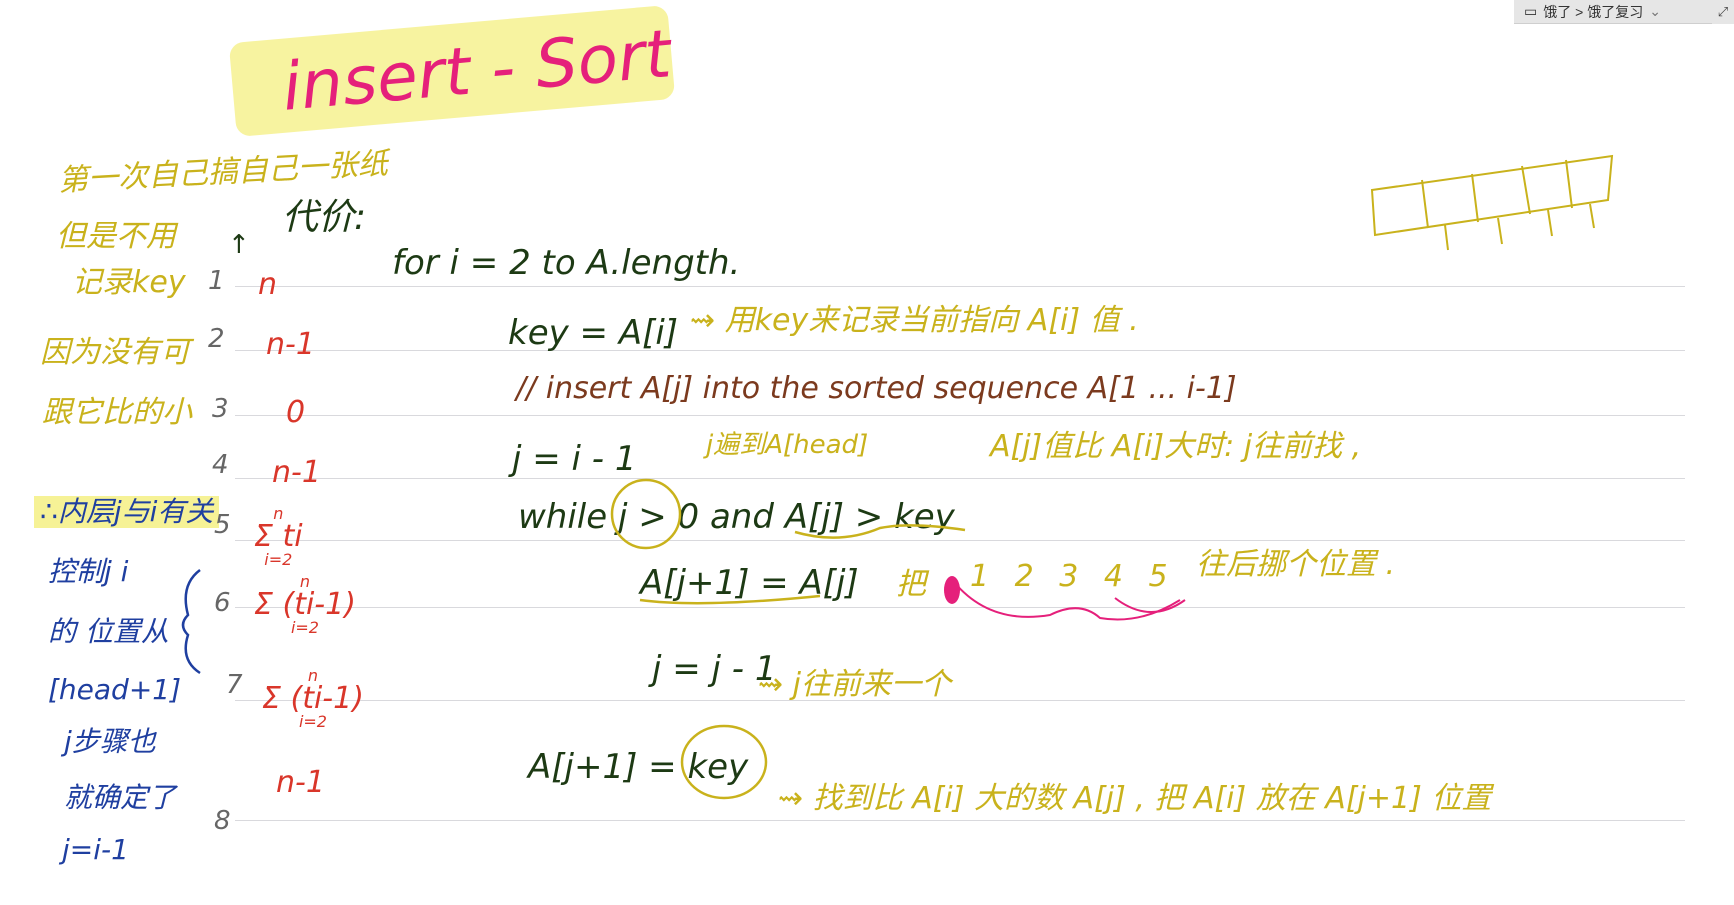  I want to click on annotation-j-head: j遍到A[head], so click(787, 445).